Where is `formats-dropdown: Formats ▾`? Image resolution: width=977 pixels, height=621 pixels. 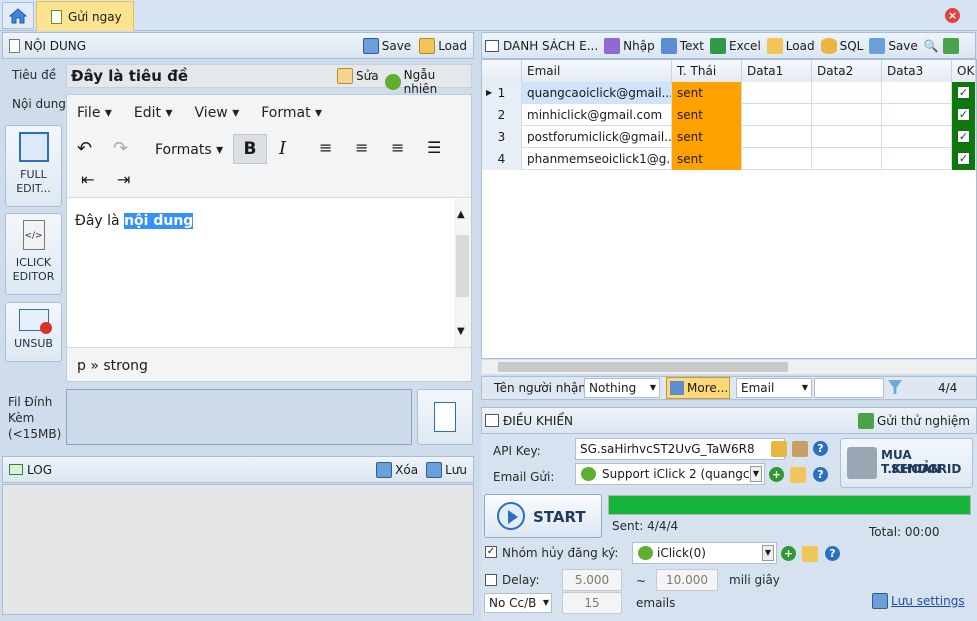
formats-dropdown: Formats ▾ is located at coordinates (189, 150).